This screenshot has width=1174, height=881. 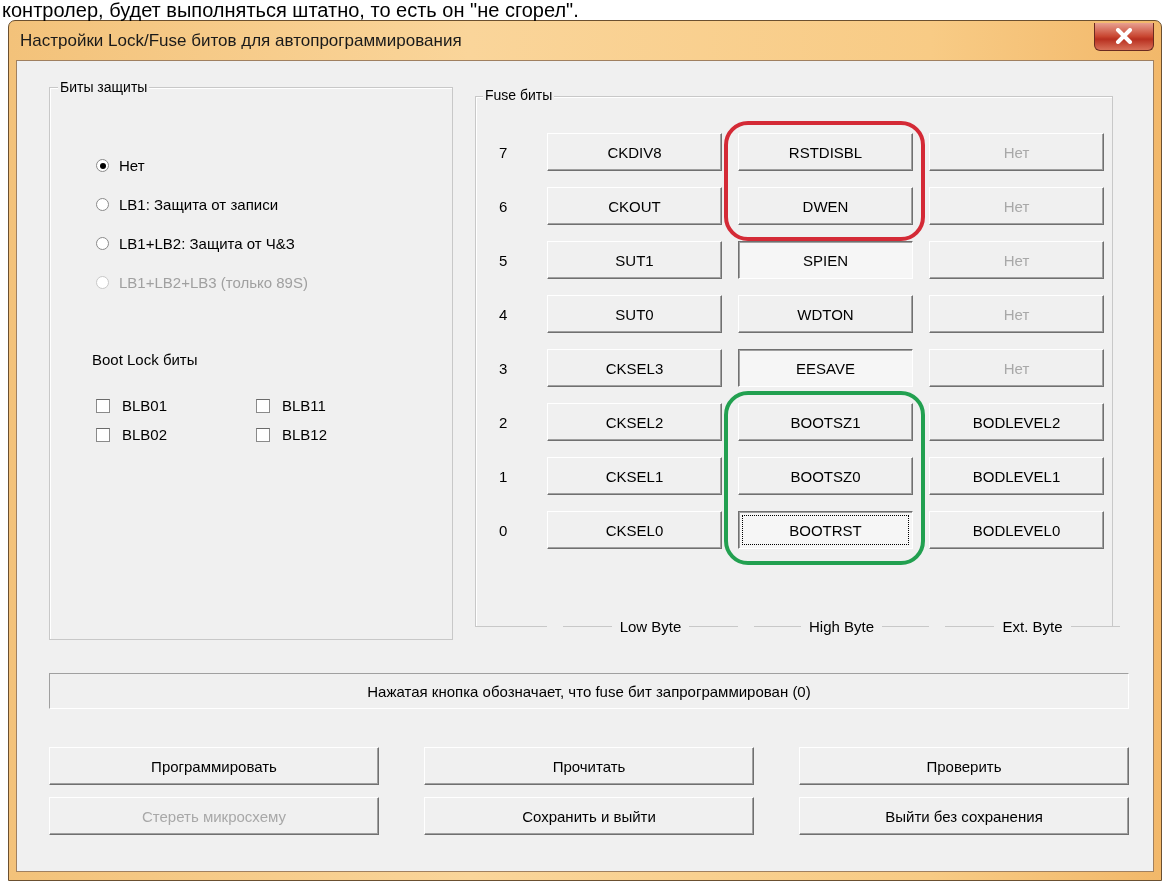 I want to click on action-button: Программировать, so click(x=214, y=766).